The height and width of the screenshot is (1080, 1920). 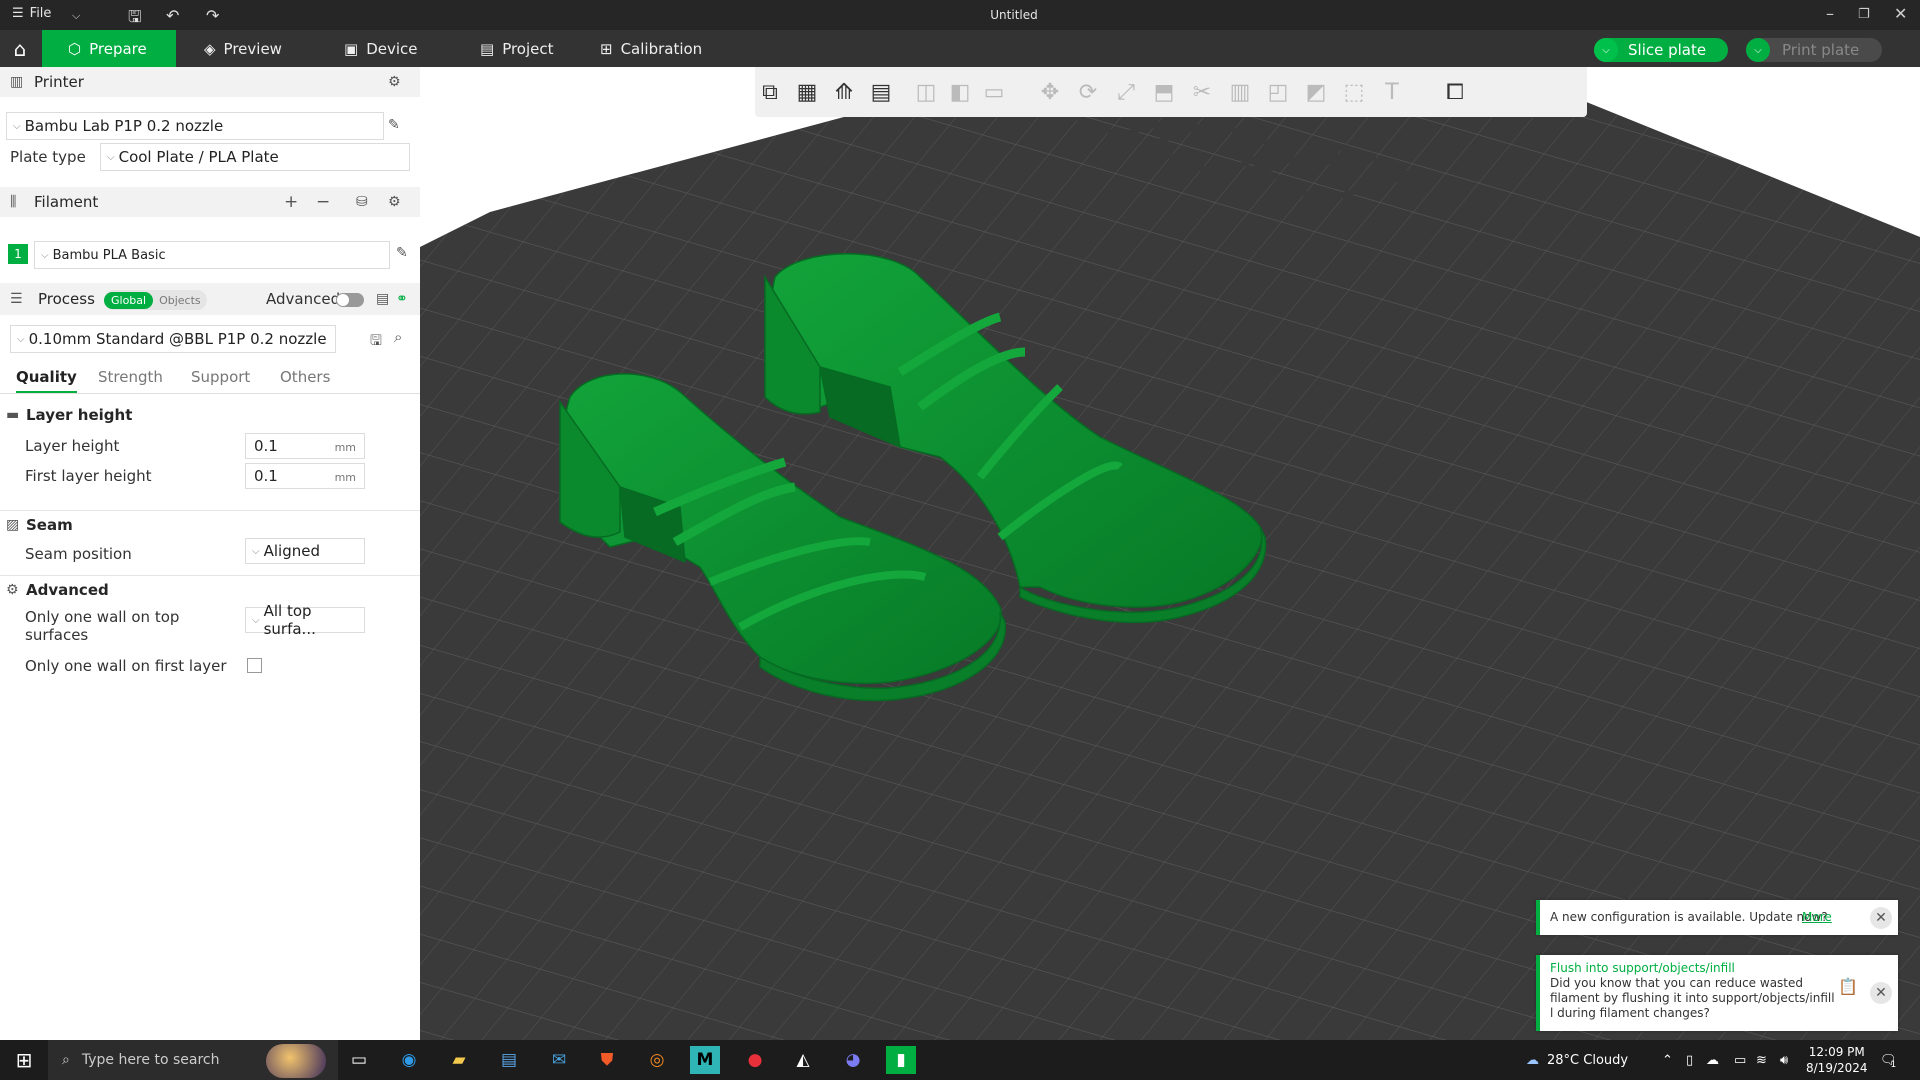 I want to click on add-object-icon: ⧉, so click(x=770, y=92).